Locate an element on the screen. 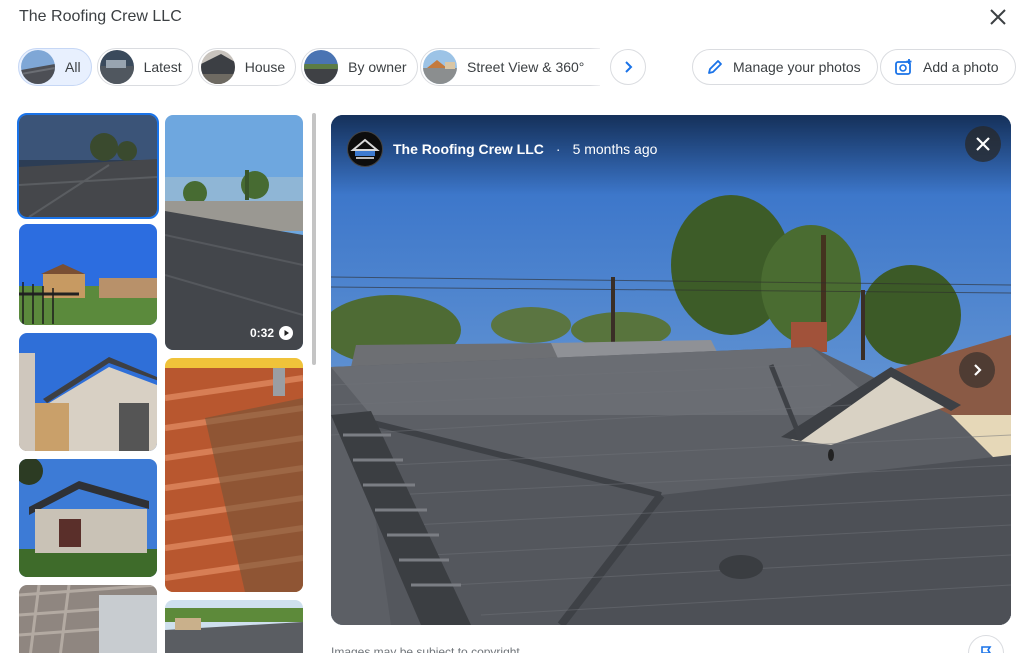 The image size is (1027, 653). gallery-scrollbar is located at coordinates (314, 239).